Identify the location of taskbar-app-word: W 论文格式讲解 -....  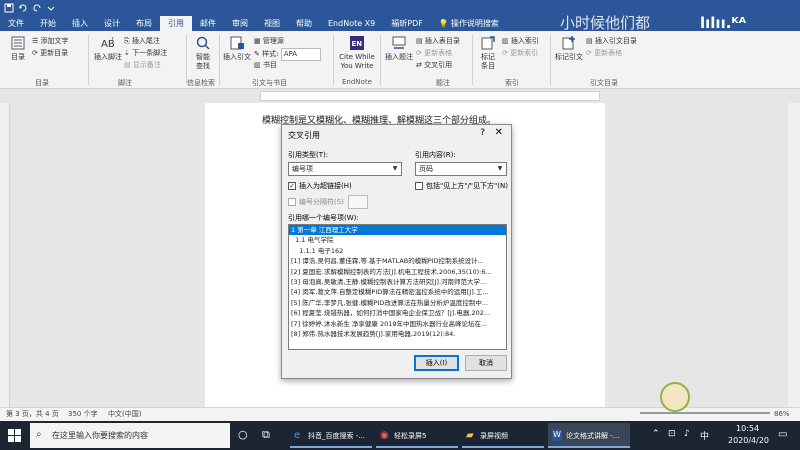
(589, 435).